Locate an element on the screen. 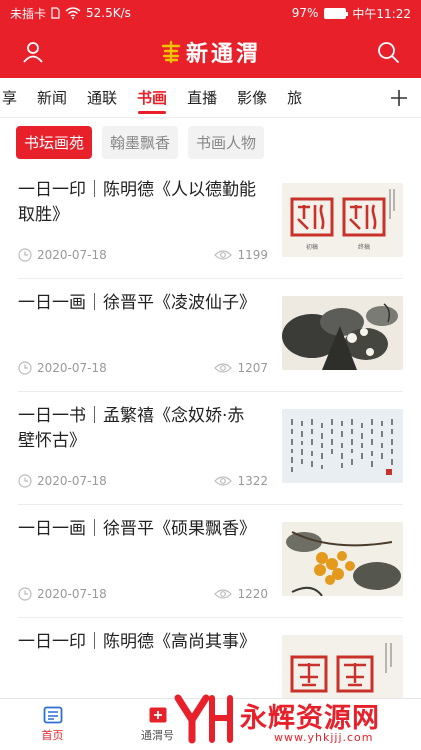 The image size is (421, 750). tab-label: 新闻 is located at coordinates (52, 98).